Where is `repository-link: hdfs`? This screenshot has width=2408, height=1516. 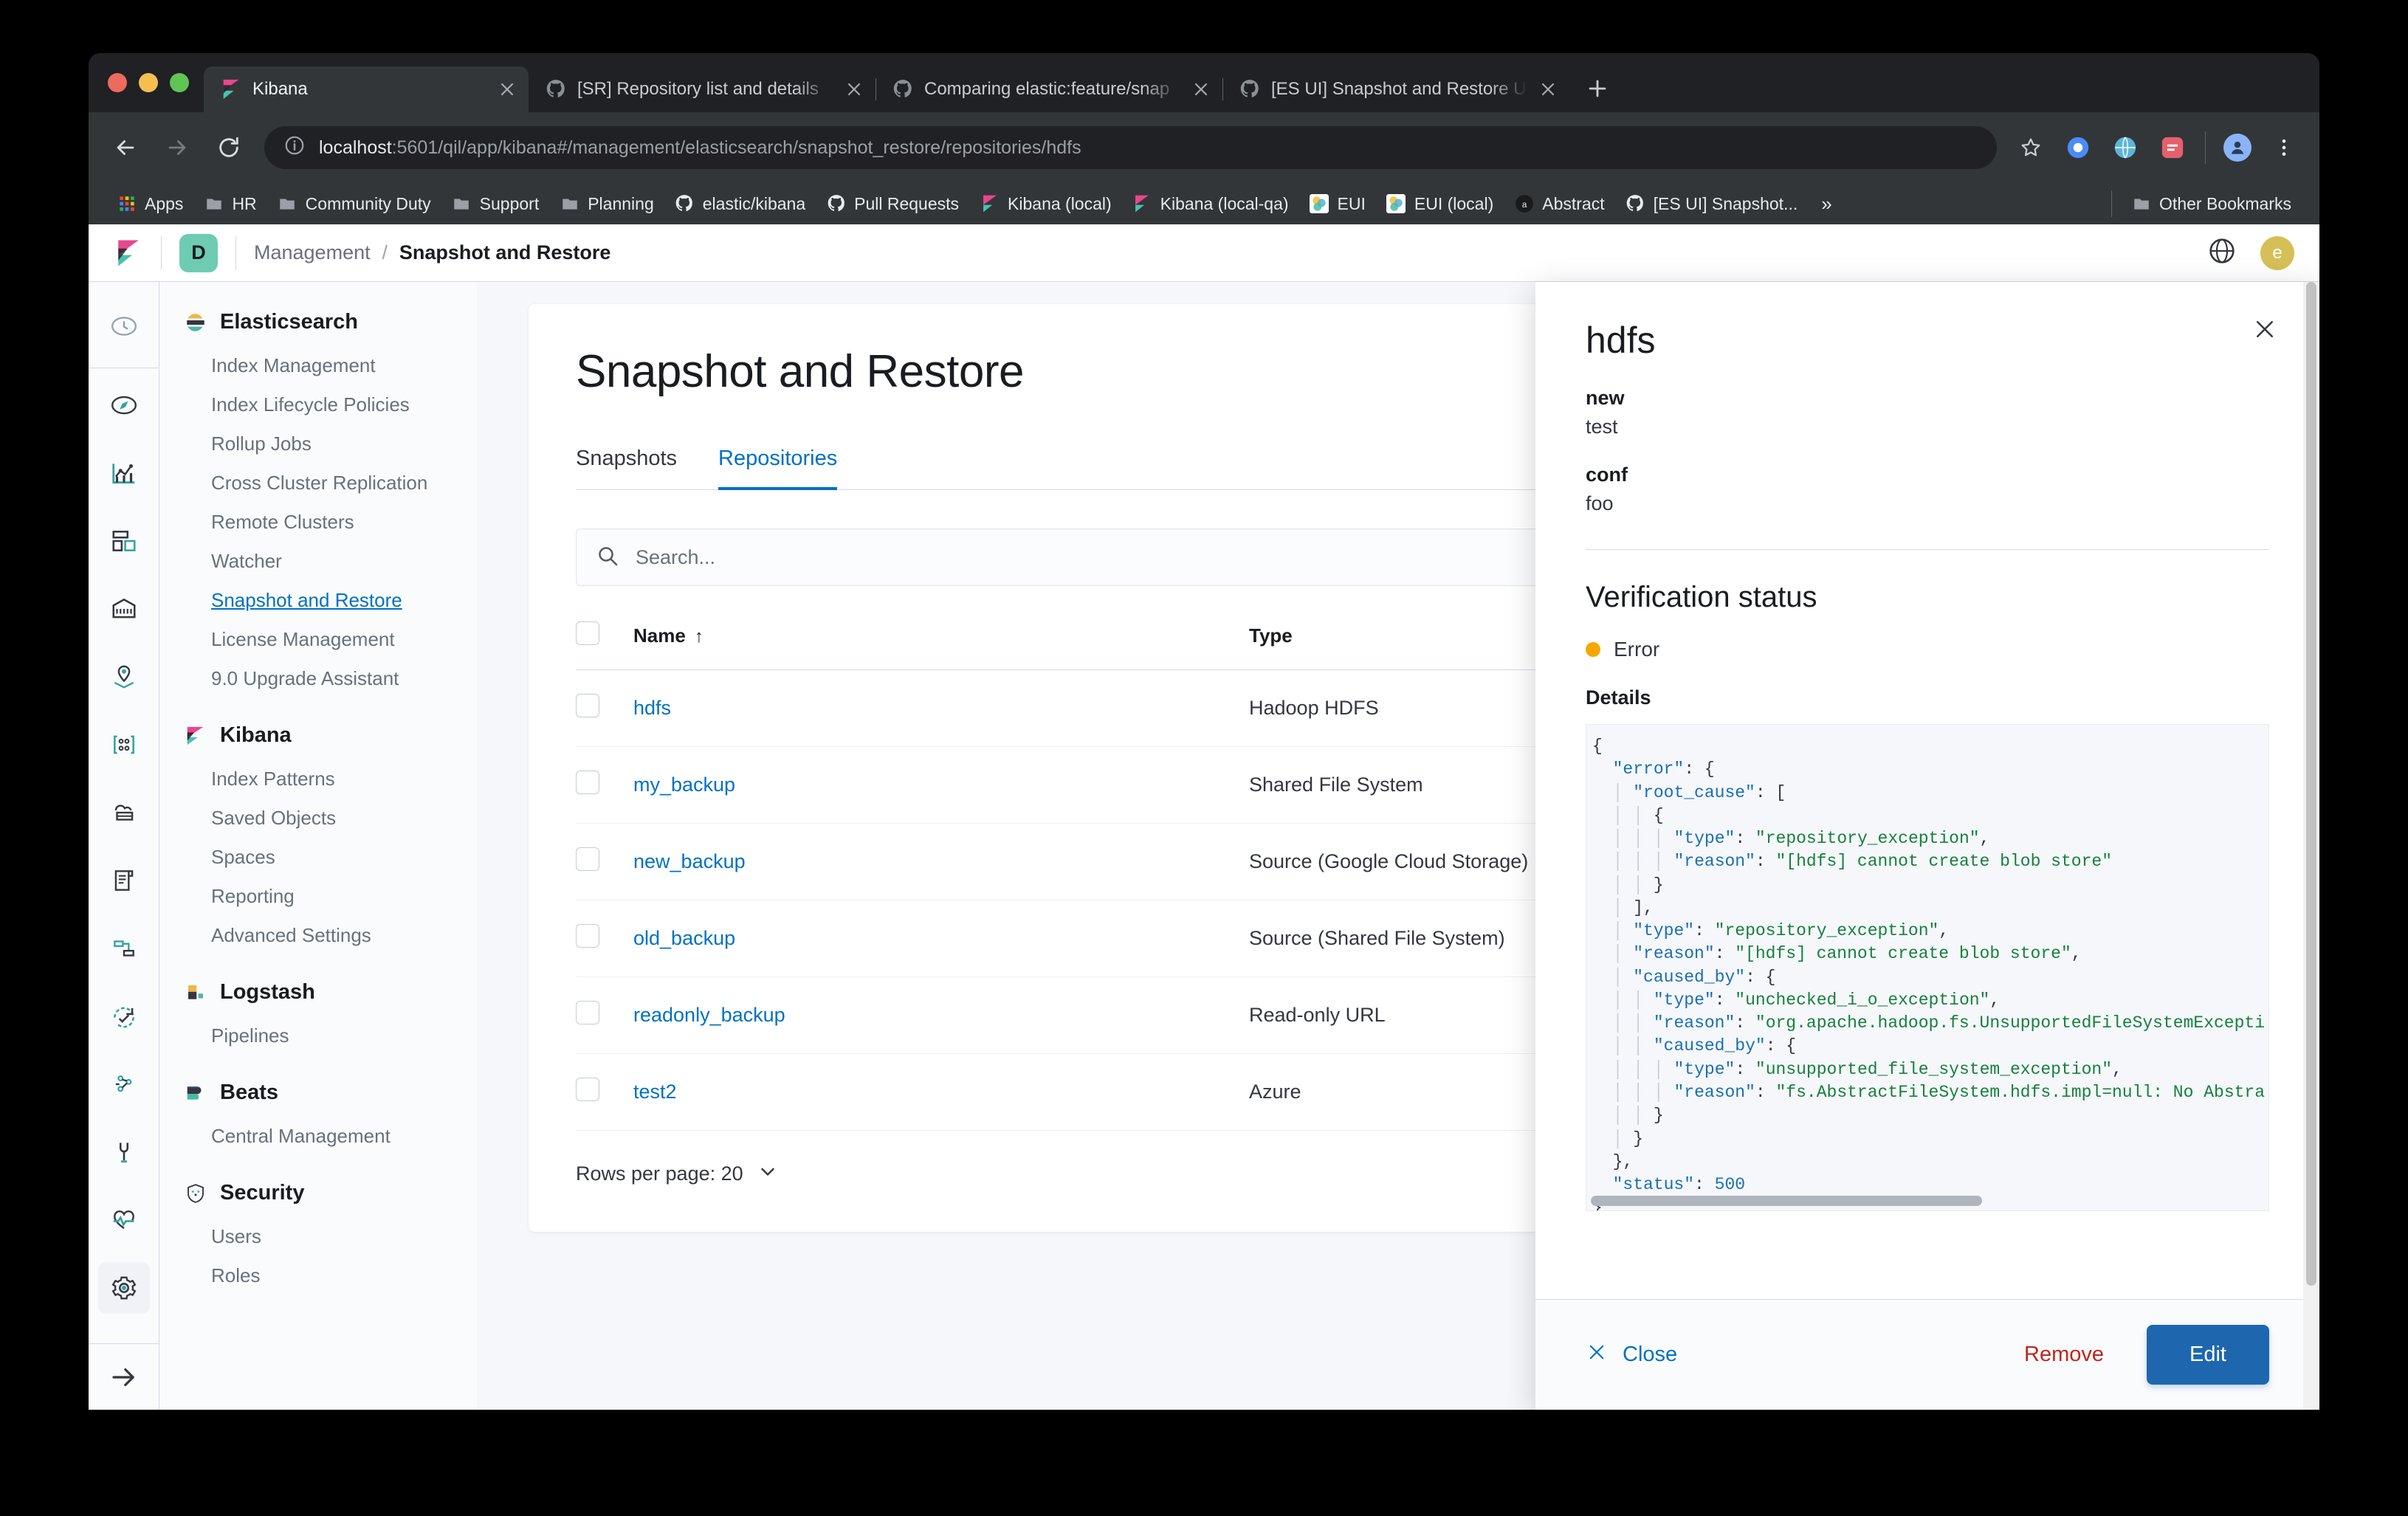
repository-link: hdfs is located at coordinates (652, 708).